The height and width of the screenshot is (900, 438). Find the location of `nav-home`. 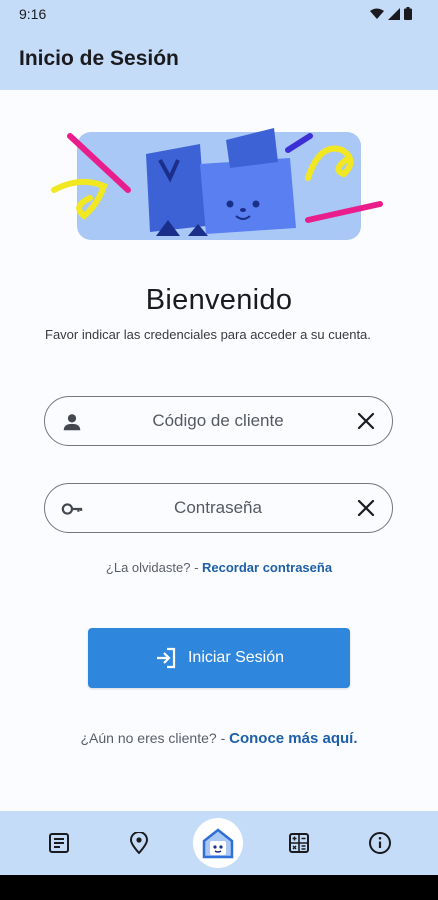

nav-home is located at coordinates (218, 843).